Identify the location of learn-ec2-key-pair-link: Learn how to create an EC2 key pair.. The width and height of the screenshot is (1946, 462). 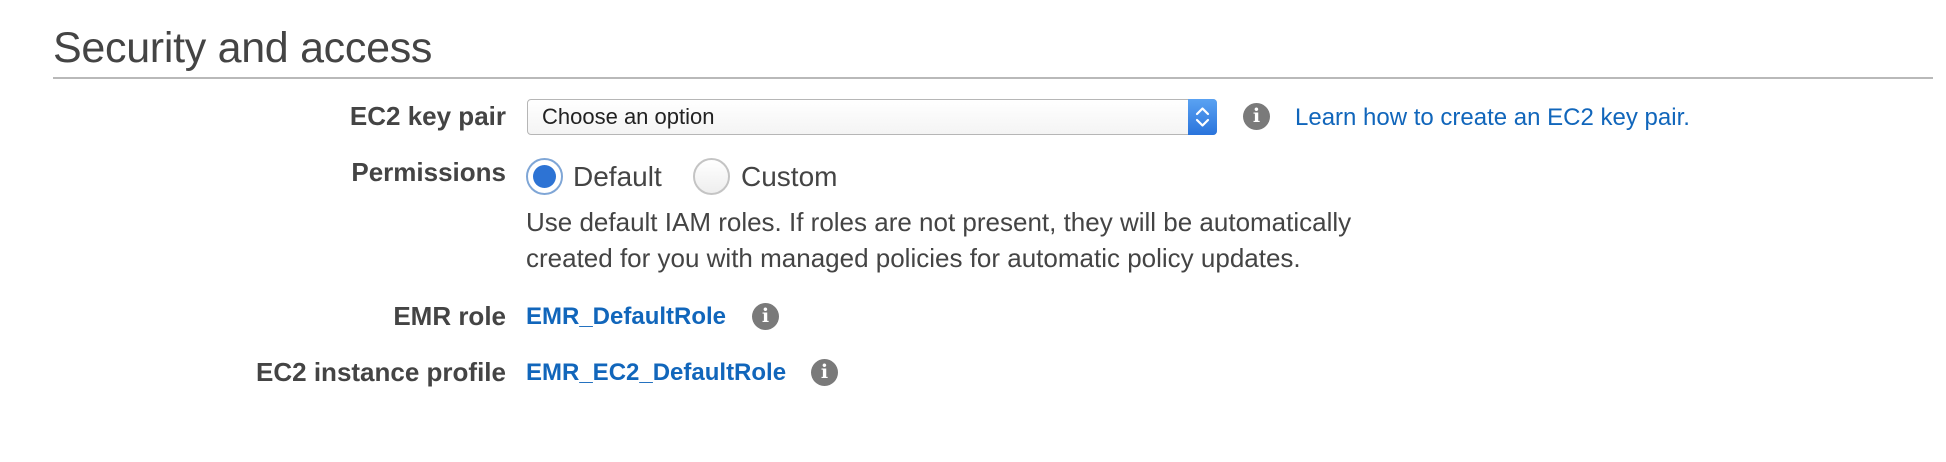
(1492, 118).